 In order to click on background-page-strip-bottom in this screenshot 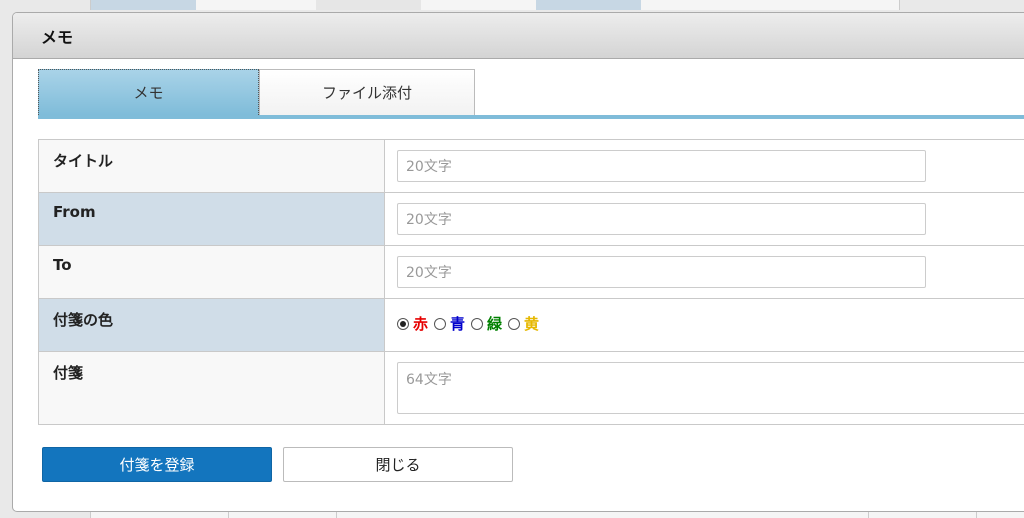, I will do `click(557, 515)`.